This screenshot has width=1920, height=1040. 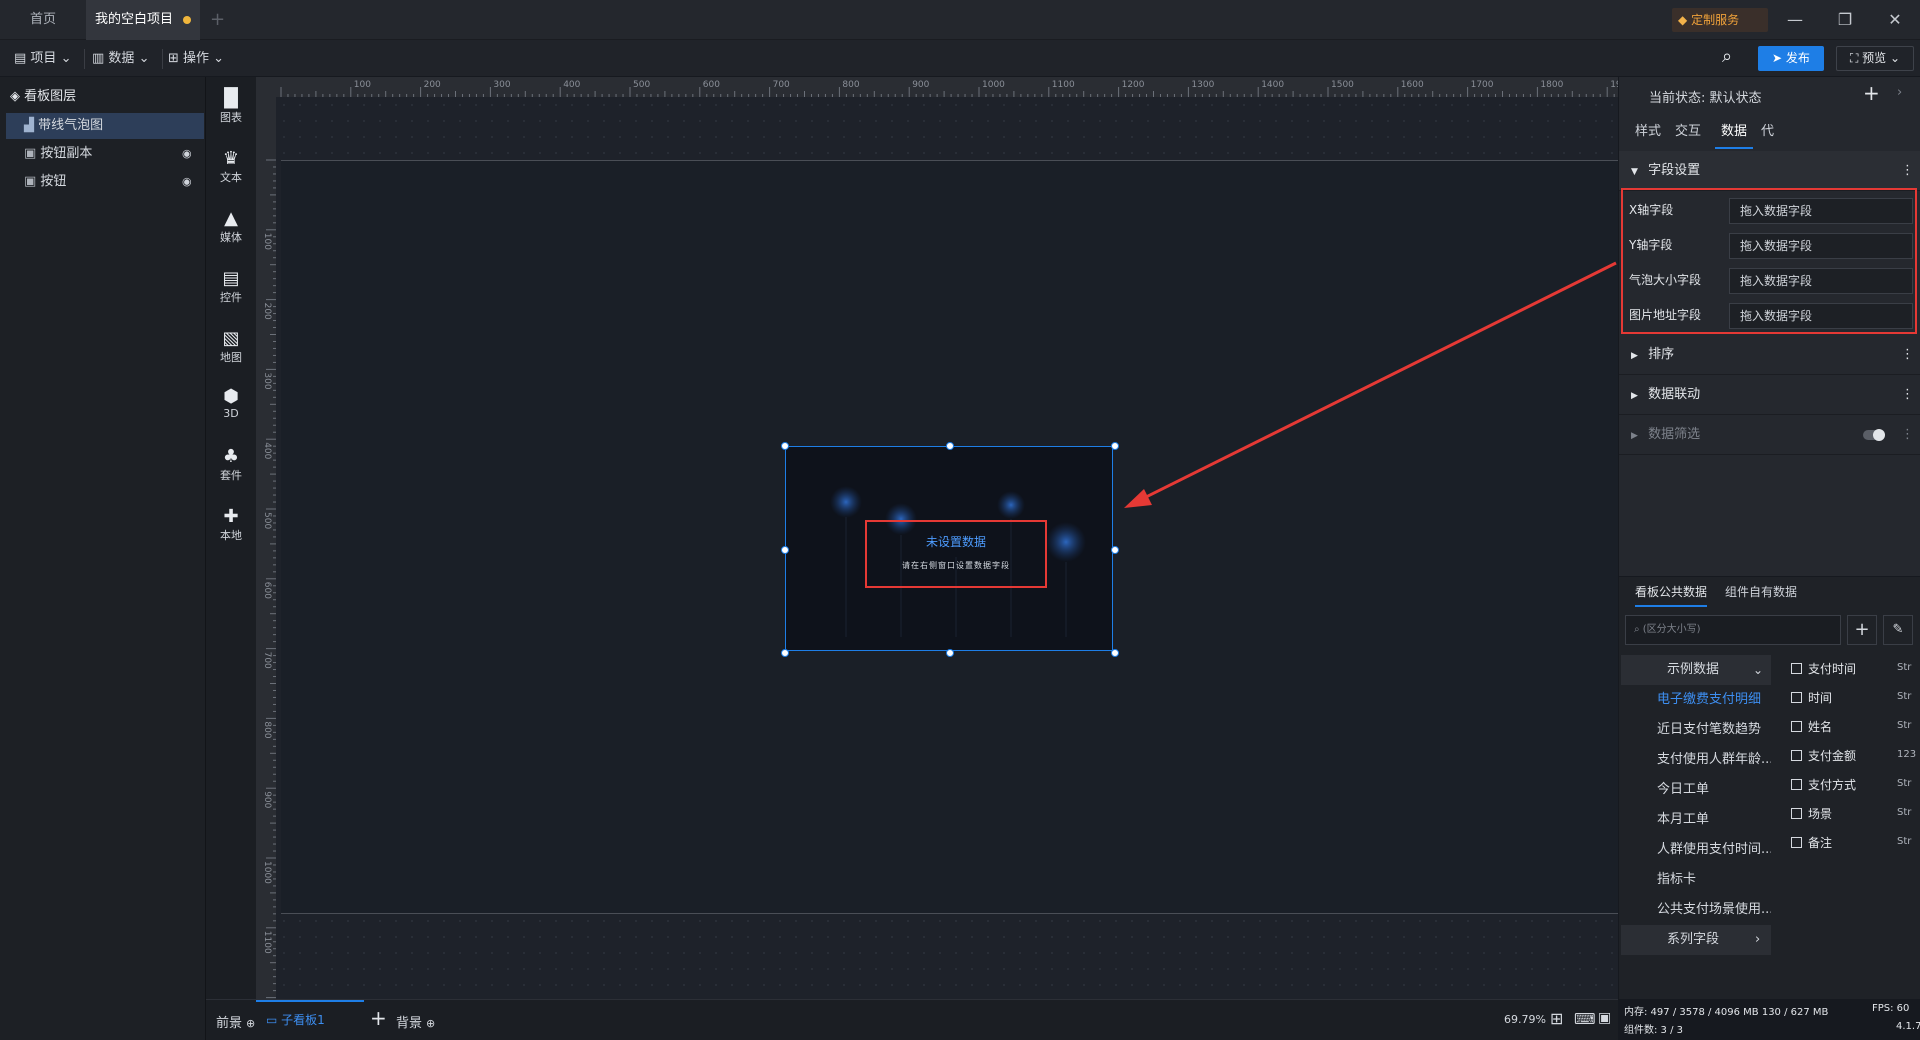 I want to click on add-state-icon: +, so click(x=1871, y=93).